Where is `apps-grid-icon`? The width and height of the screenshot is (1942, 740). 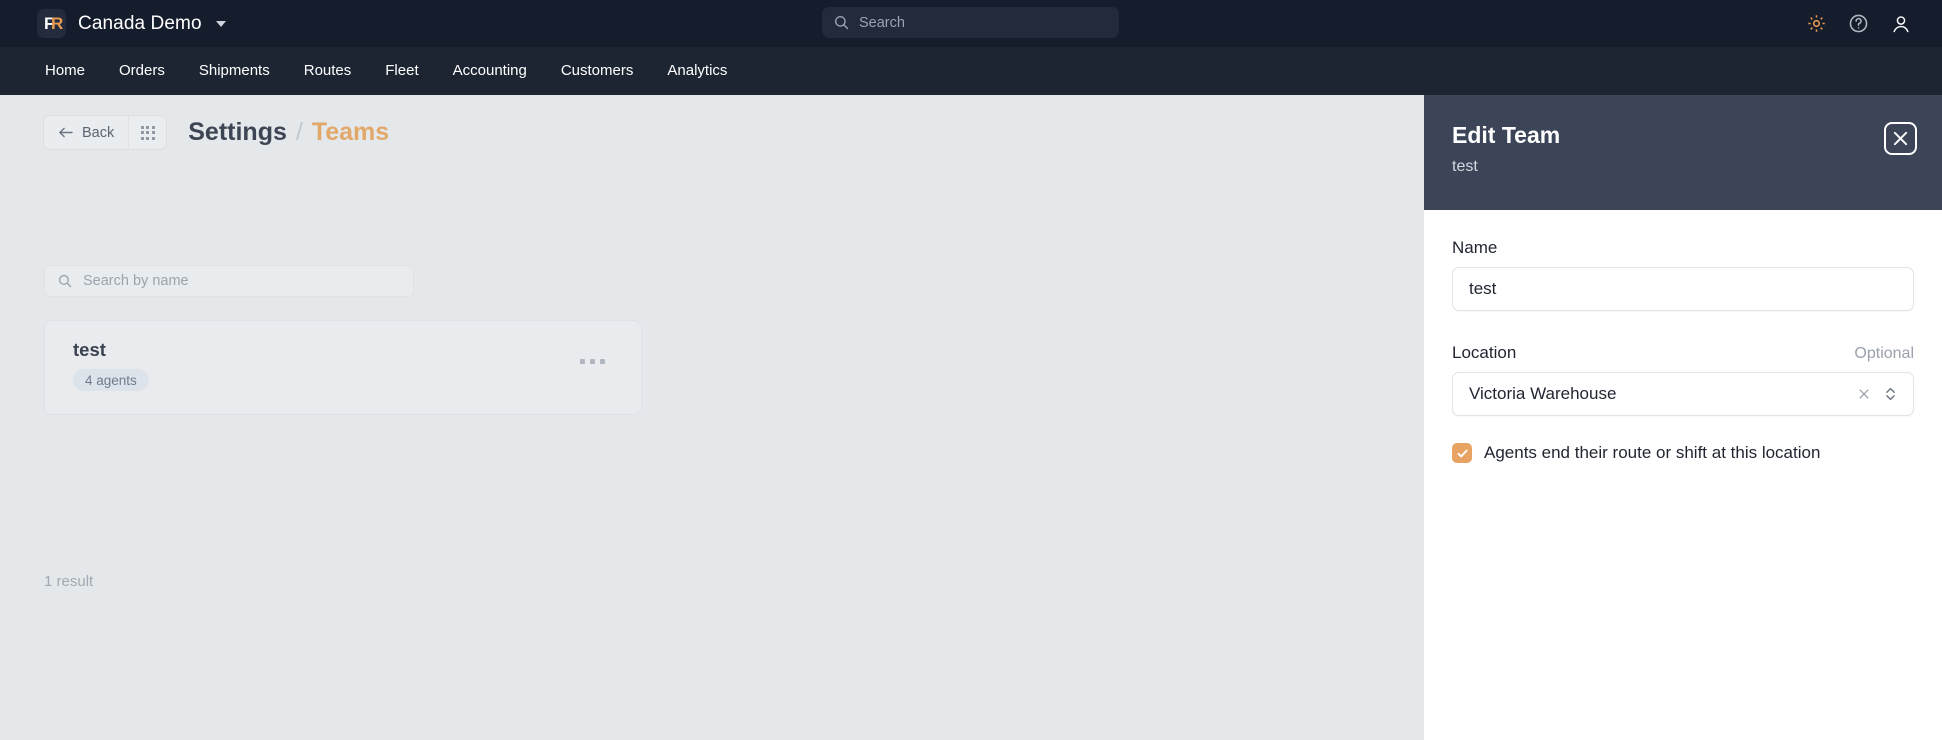 apps-grid-icon is located at coordinates (147, 132).